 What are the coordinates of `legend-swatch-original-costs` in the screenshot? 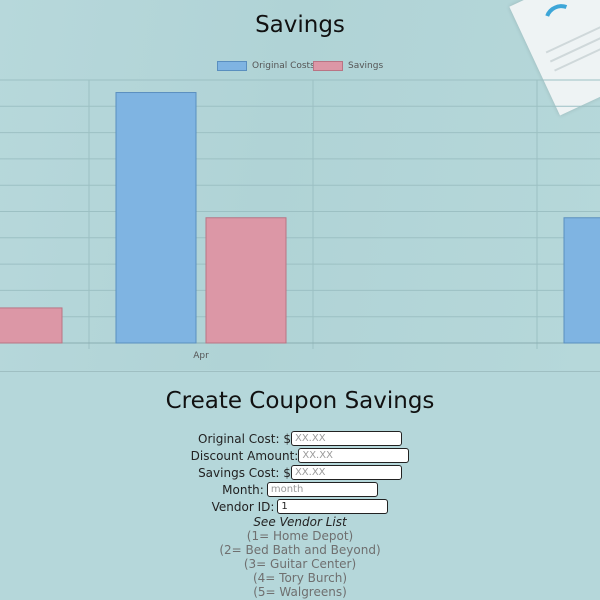 It's located at (232, 66).